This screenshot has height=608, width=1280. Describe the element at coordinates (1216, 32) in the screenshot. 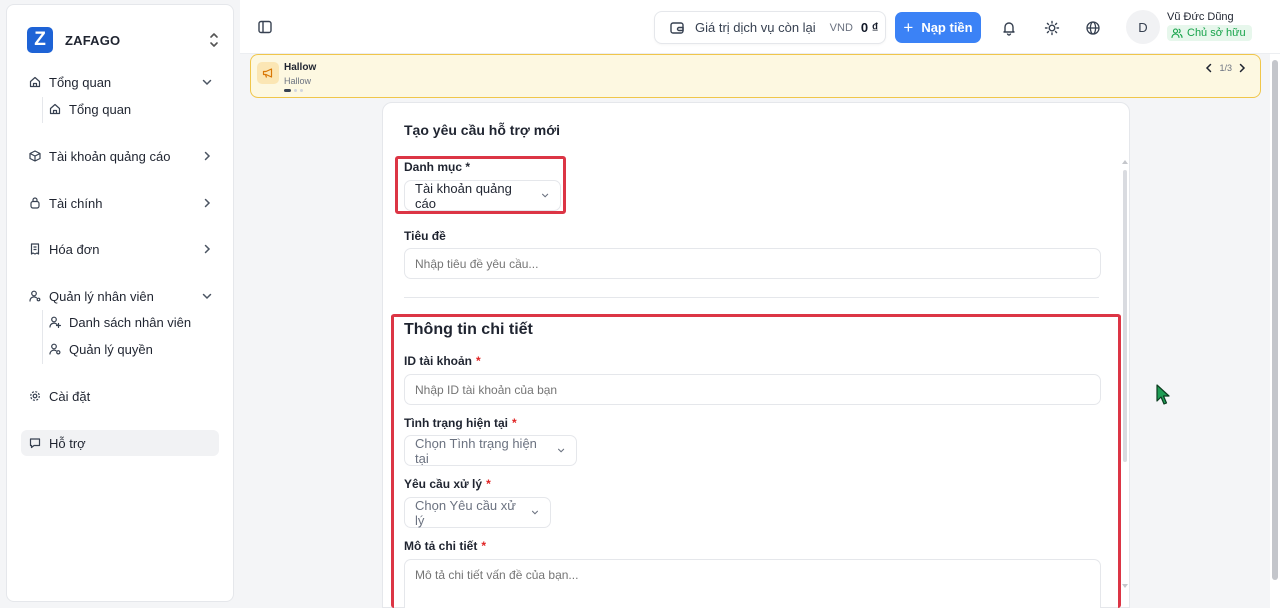

I see `role-label: Chủ sở hữu` at that location.